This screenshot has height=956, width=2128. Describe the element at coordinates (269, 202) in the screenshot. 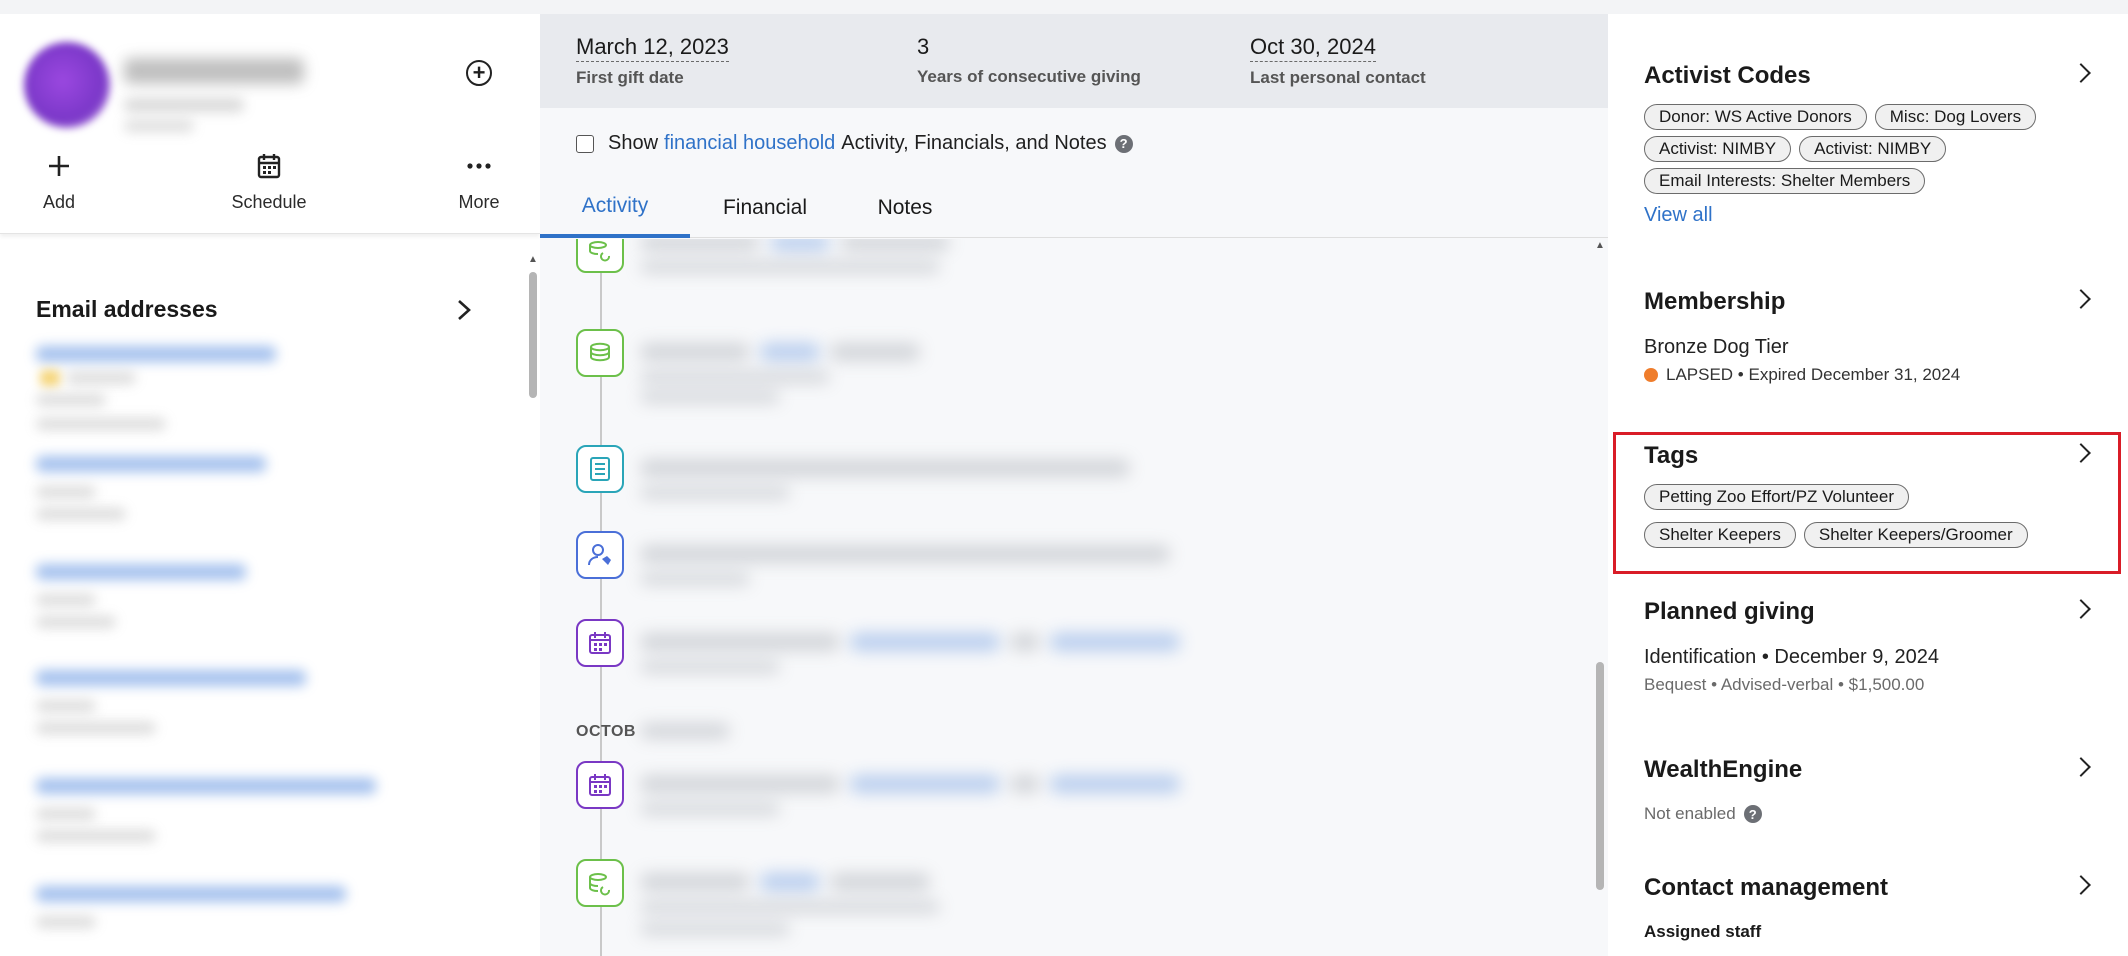

I see `schedule-label: Schedule` at that location.